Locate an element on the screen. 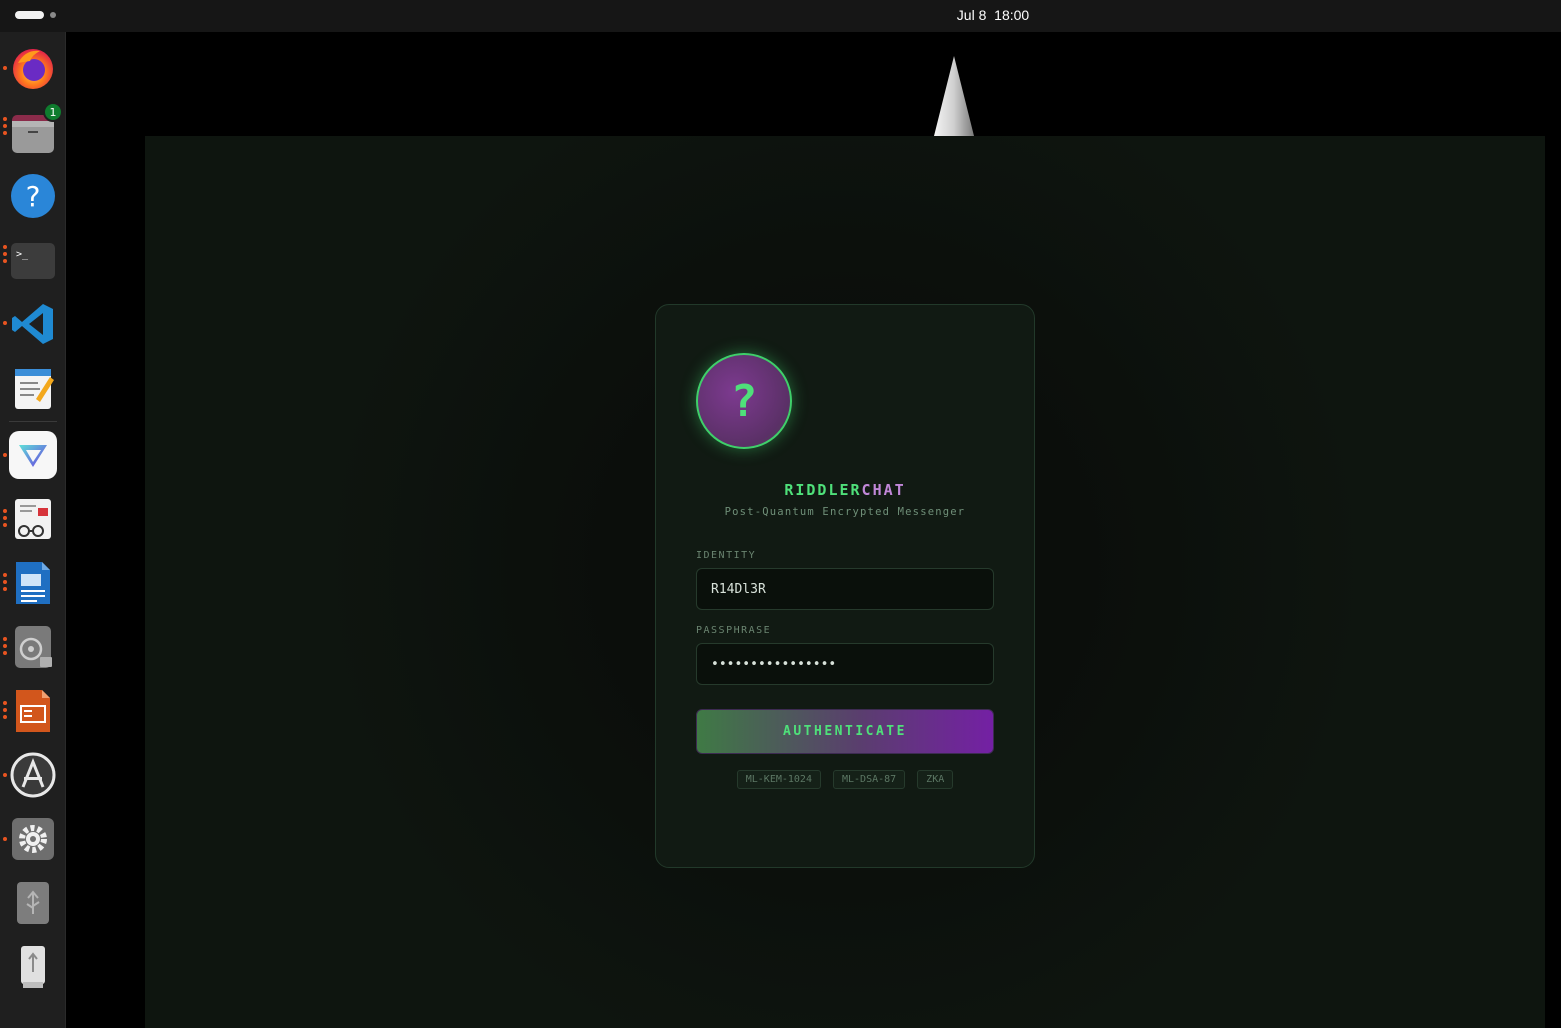  tag-ml-kem: ML-KEM-1024 is located at coordinates (778, 779).